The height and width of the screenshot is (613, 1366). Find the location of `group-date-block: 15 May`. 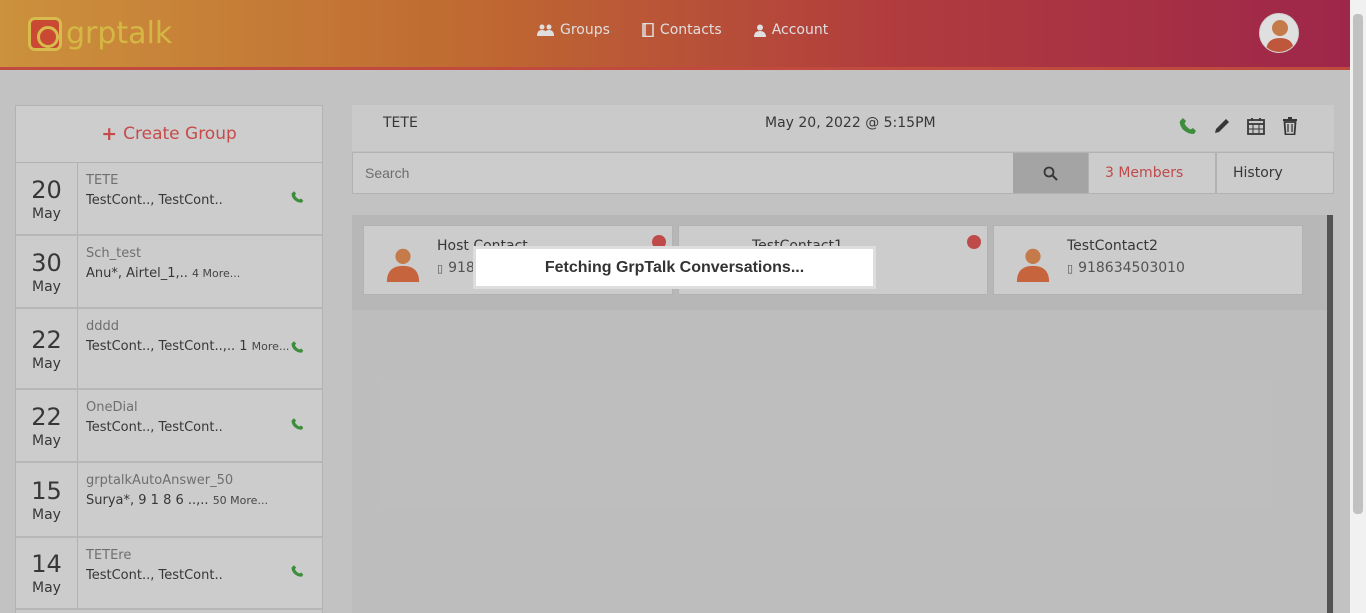

group-date-block: 15 May is located at coordinates (47, 499).